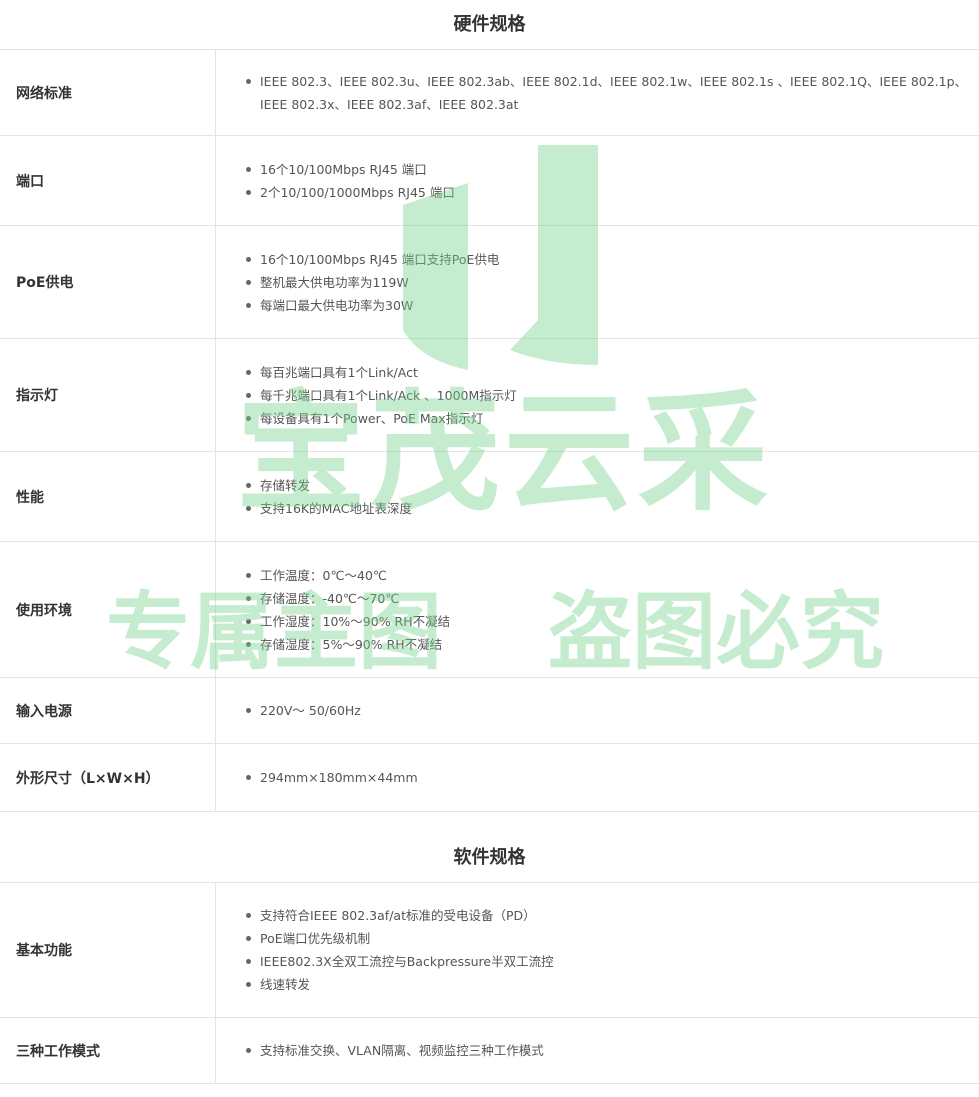 This screenshot has height=1097, width=979. I want to click on list-item: 16个10/100Mbps RJ45 端口, so click(610, 169).